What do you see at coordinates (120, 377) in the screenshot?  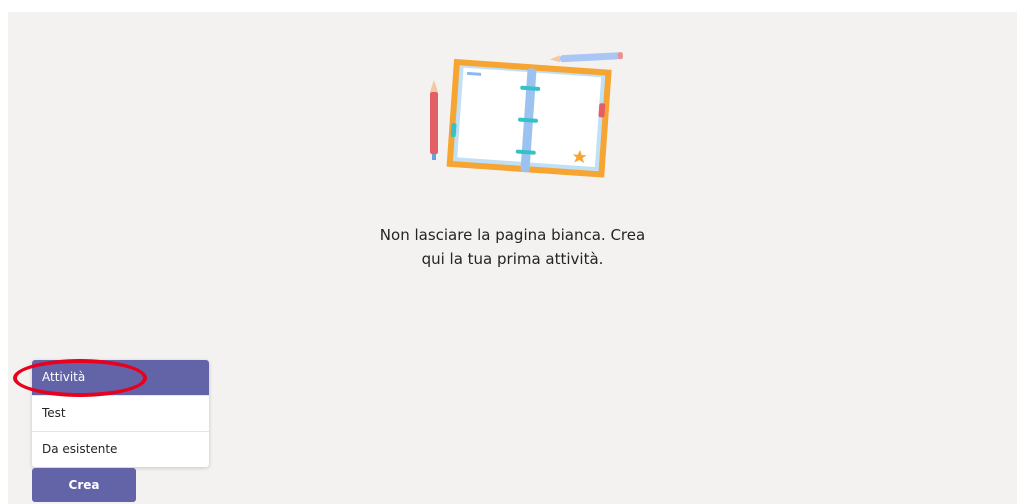 I see `menu-item-attivita: Attività` at bounding box center [120, 377].